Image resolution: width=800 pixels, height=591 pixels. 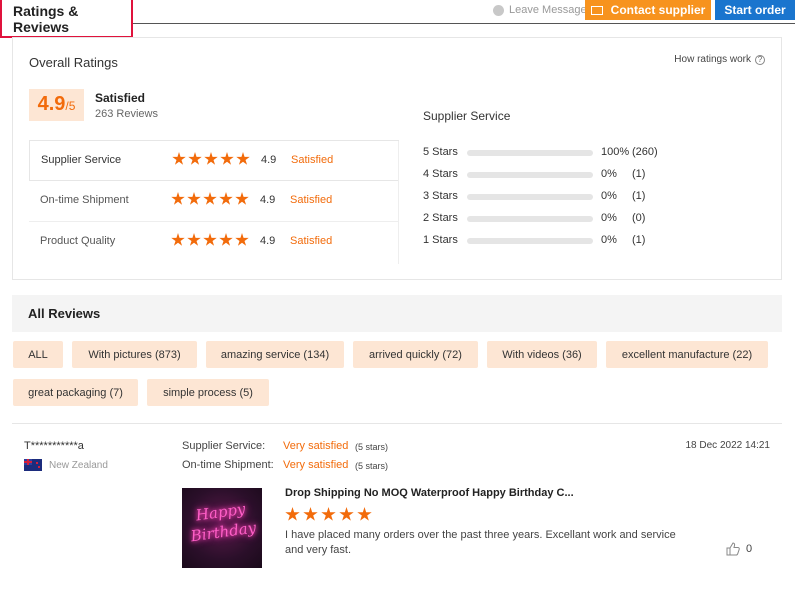 I want to click on how-ratings-work-label: How ratings work, so click(x=712, y=59).